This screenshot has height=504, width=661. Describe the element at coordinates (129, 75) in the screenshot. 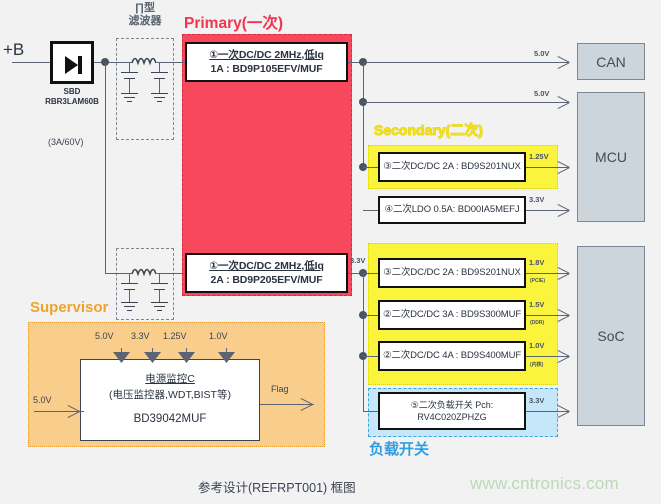

I see `filter1-cap1` at that location.